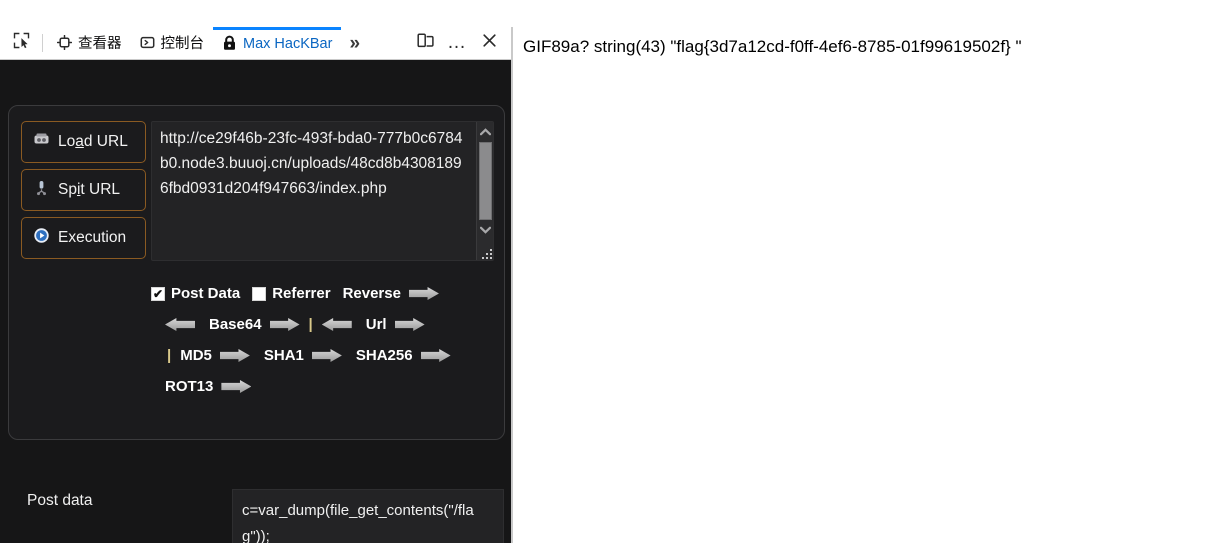 This screenshot has width=1219, height=543. Describe the element at coordinates (41, 238) in the screenshot. I see `execute-icon` at that location.